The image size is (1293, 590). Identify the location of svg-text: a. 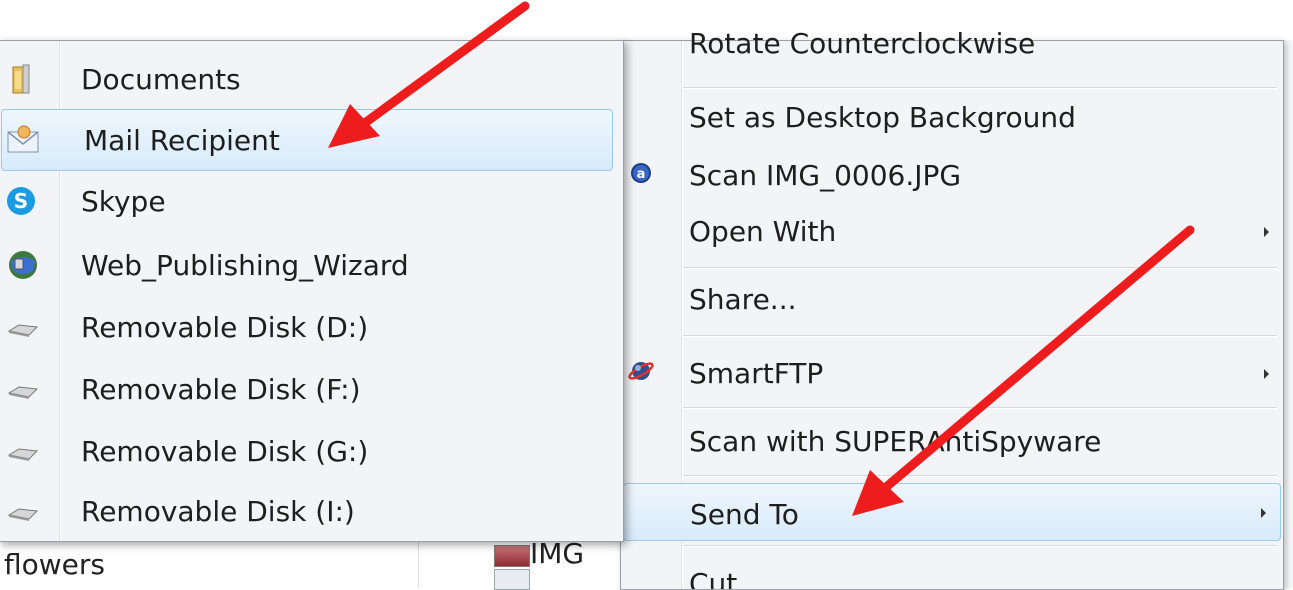
(641, 174).